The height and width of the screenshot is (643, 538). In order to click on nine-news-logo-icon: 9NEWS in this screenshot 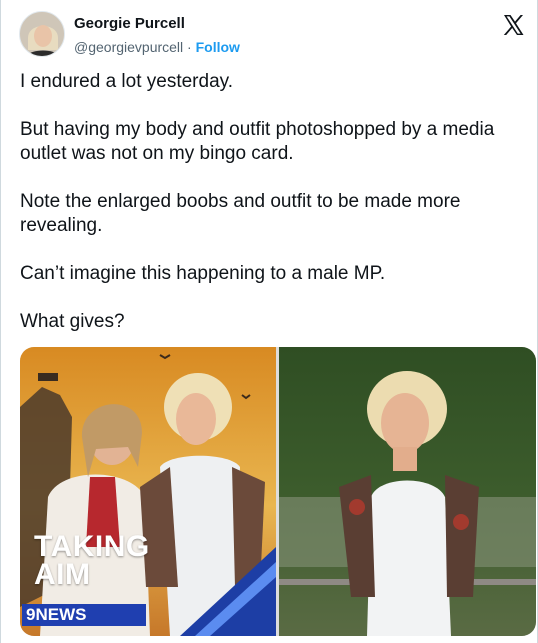, I will do `click(84, 615)`.